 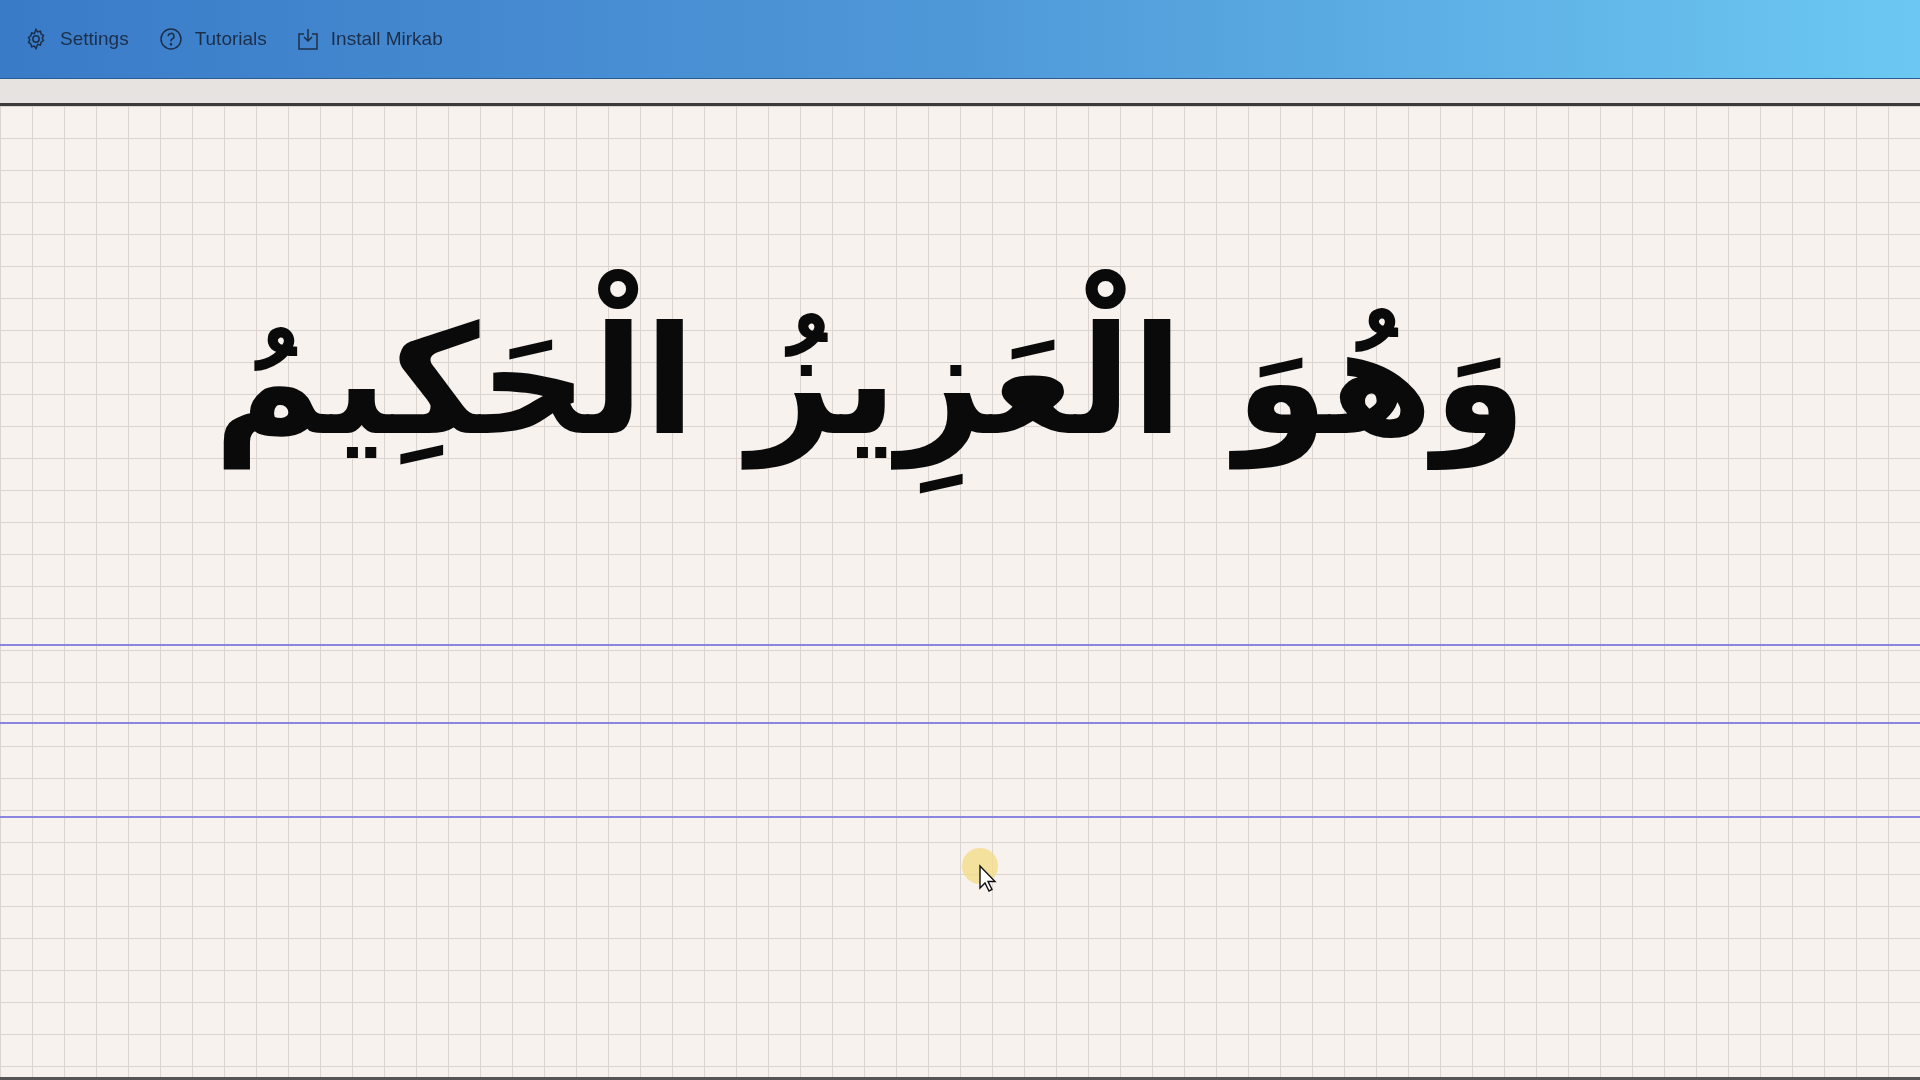 What do you see at coordinates (212, 39) in the screenshot?
I see `toolbar-button: Tutorials` at bounding box center [212, 39].